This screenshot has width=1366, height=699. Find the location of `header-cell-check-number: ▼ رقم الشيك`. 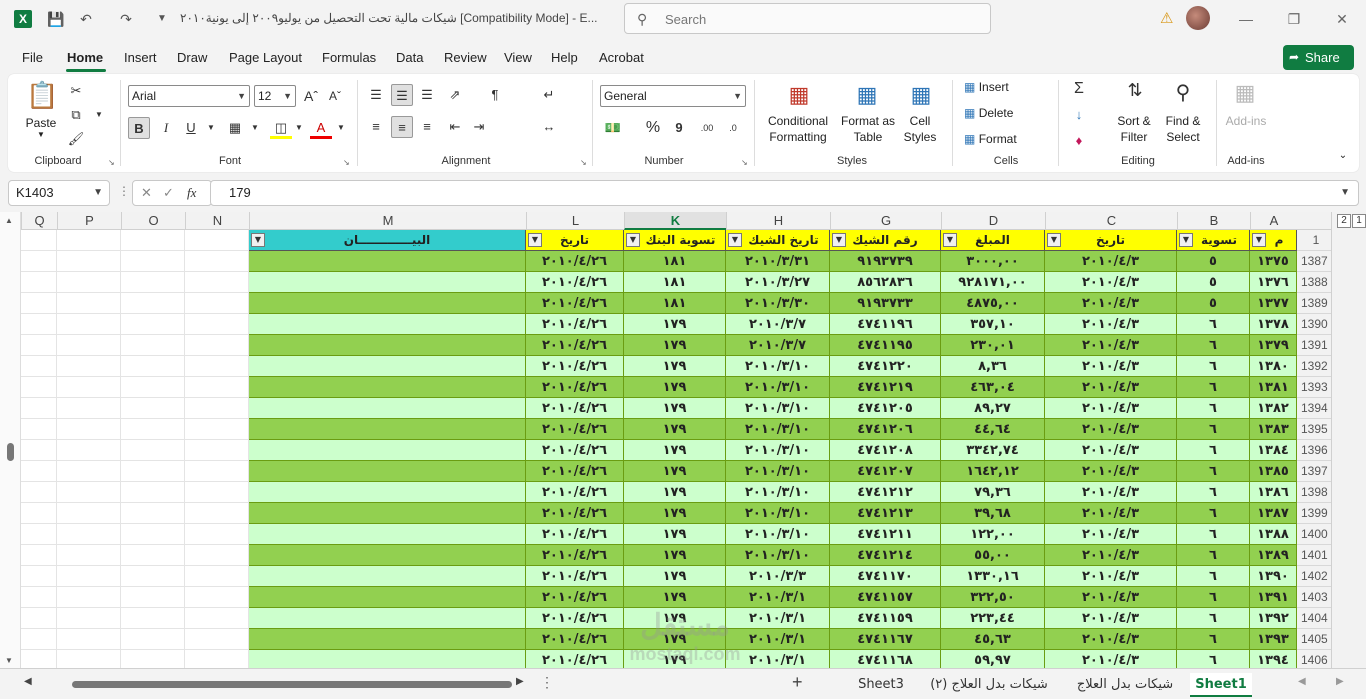

header-cell-check-number: ▼ رقم الشيك is located at coordinates (885, 240).